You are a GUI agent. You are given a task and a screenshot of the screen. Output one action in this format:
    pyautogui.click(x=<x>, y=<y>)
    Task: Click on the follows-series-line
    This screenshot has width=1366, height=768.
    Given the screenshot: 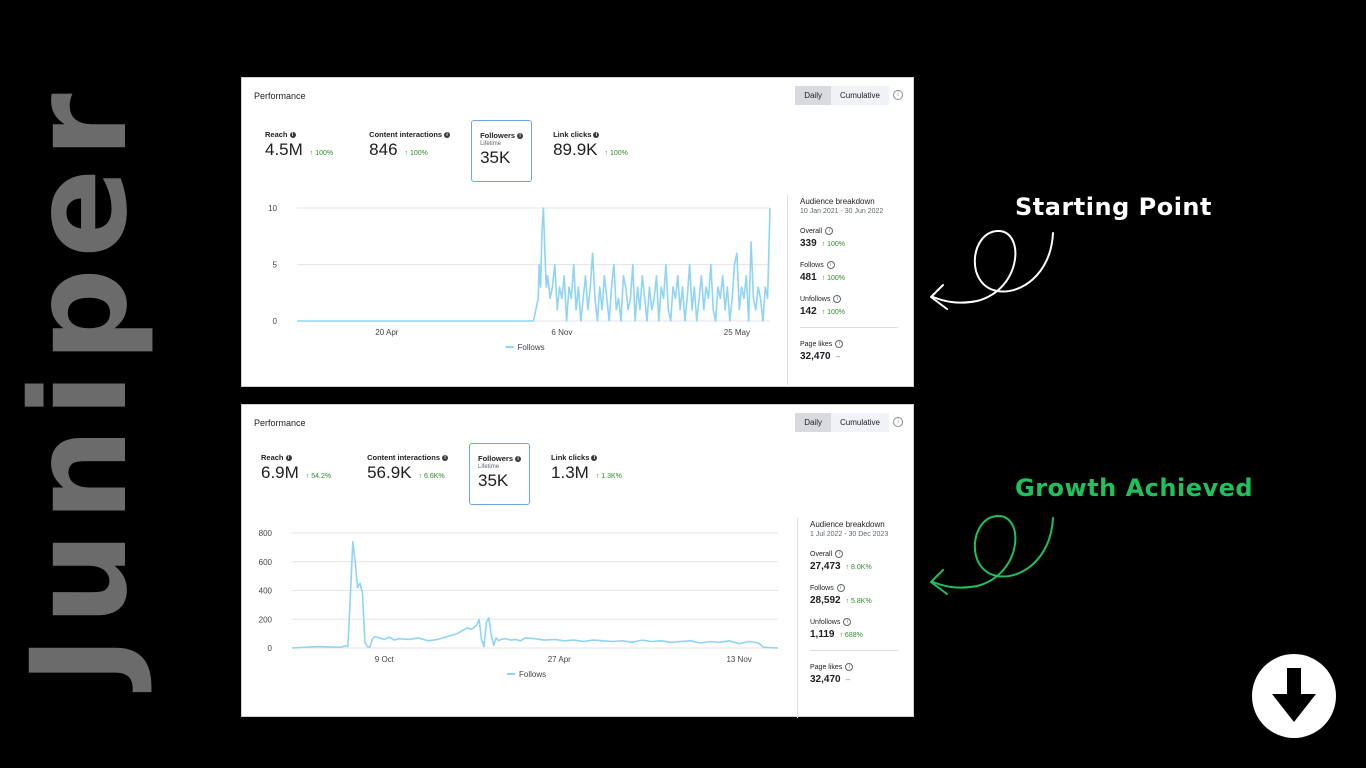 What is the action you would take?
    pyautogui.click(x=535, y=594)
    